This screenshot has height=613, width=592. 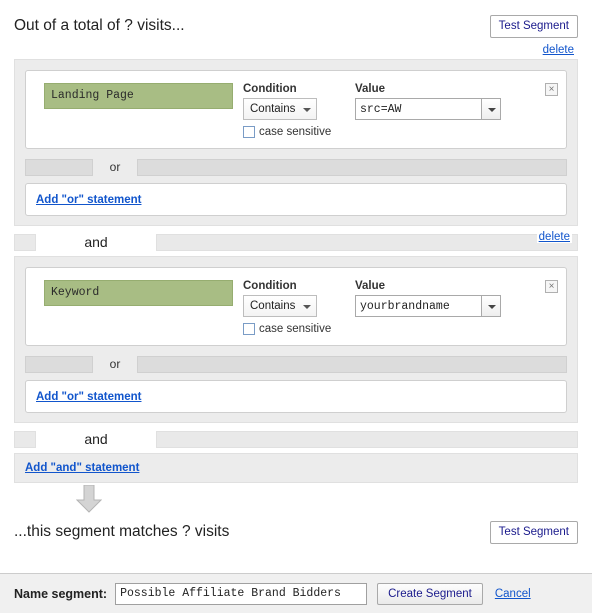 I want to click on condition-select-2: Contains, so click(x=280, y=306).